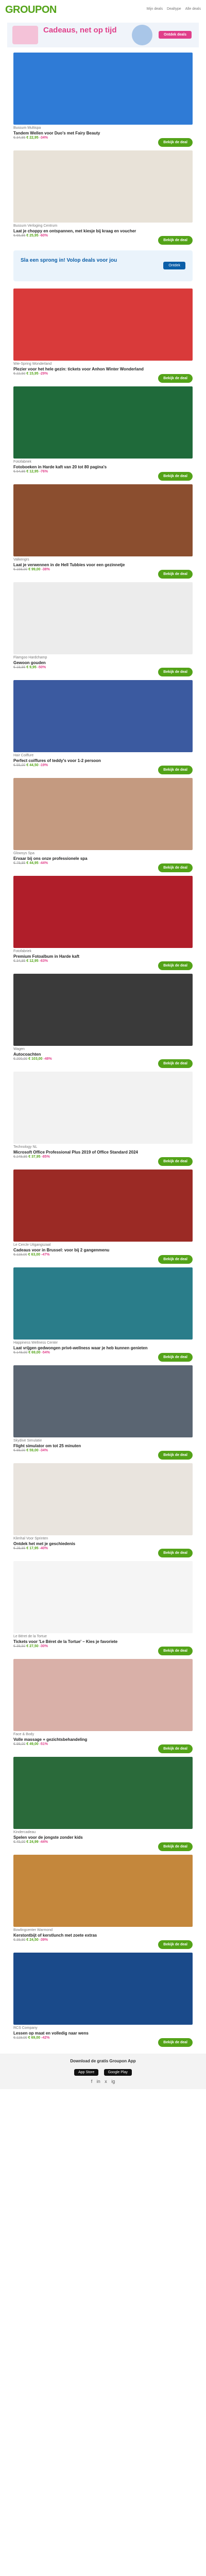  Describe the element at coordinates (103, 673) in the screenshot. I see `deal-prices: € 19,95 € 9,95 -50% Bekijk de deal` at that location.